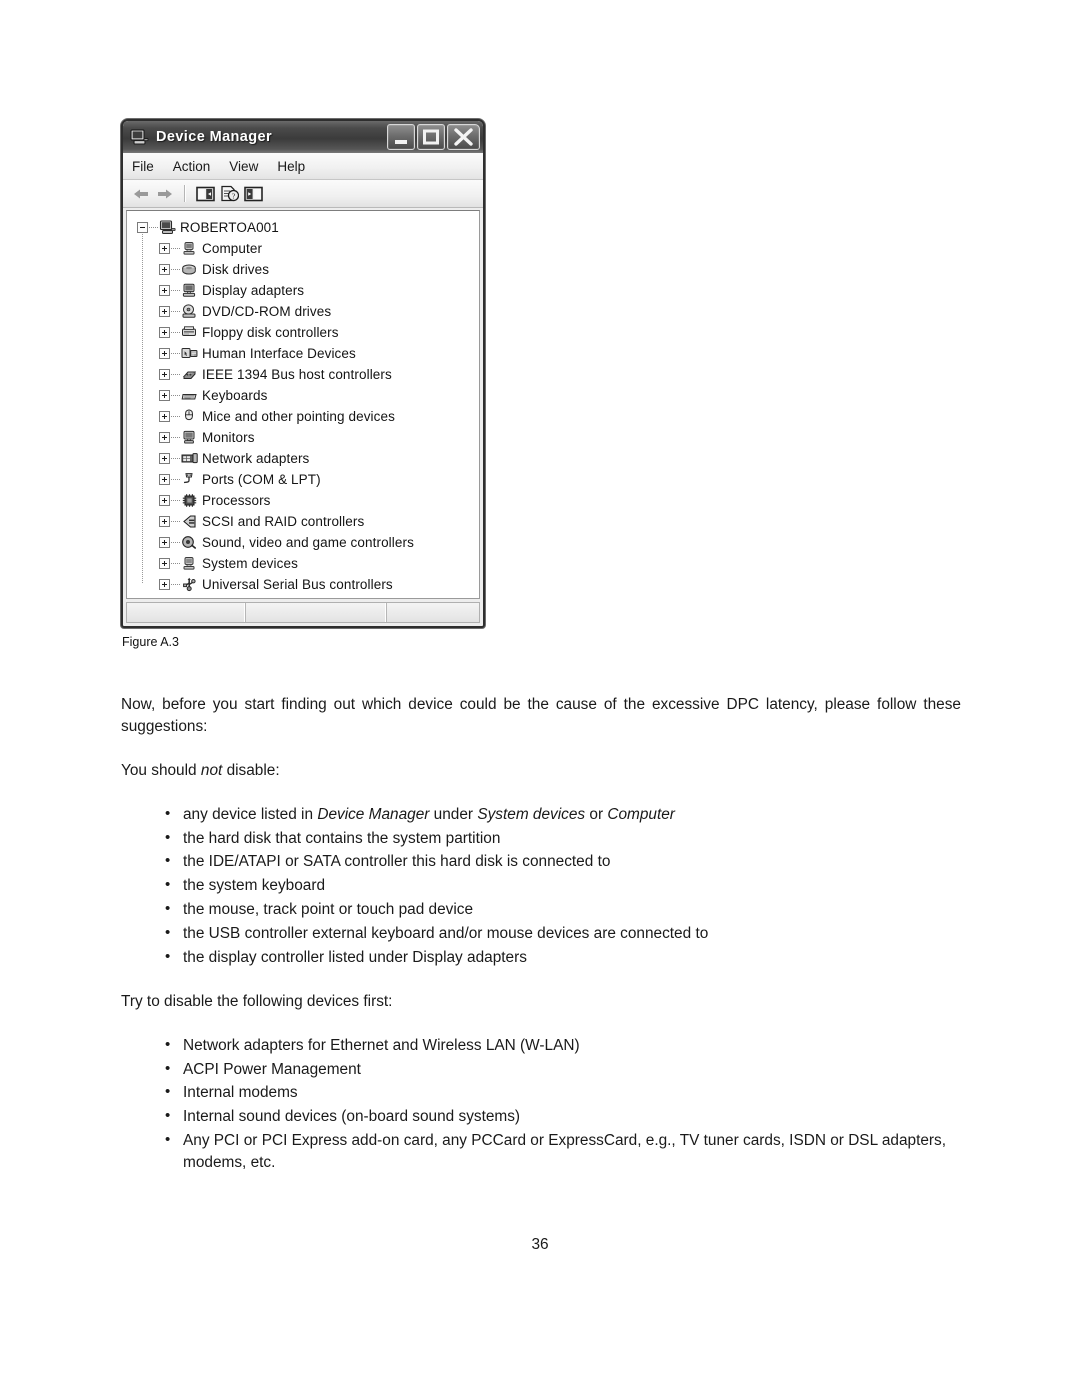  Describe the element at coordinates (161, 770) in the screenshot. I see `lead-text-before: You should` at that location.